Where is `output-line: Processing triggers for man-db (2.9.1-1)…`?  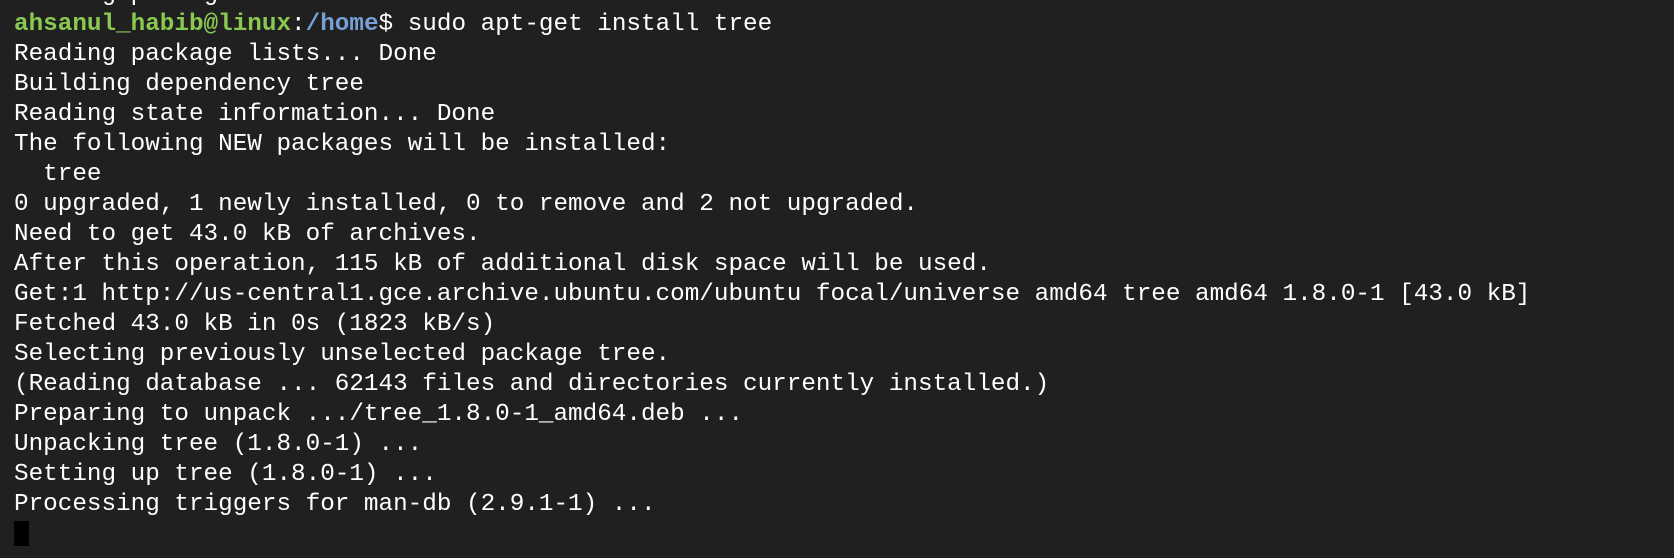
output-line: Processing triggers for man-db (2.9.1-1)… is located at coordinates (335, 504).